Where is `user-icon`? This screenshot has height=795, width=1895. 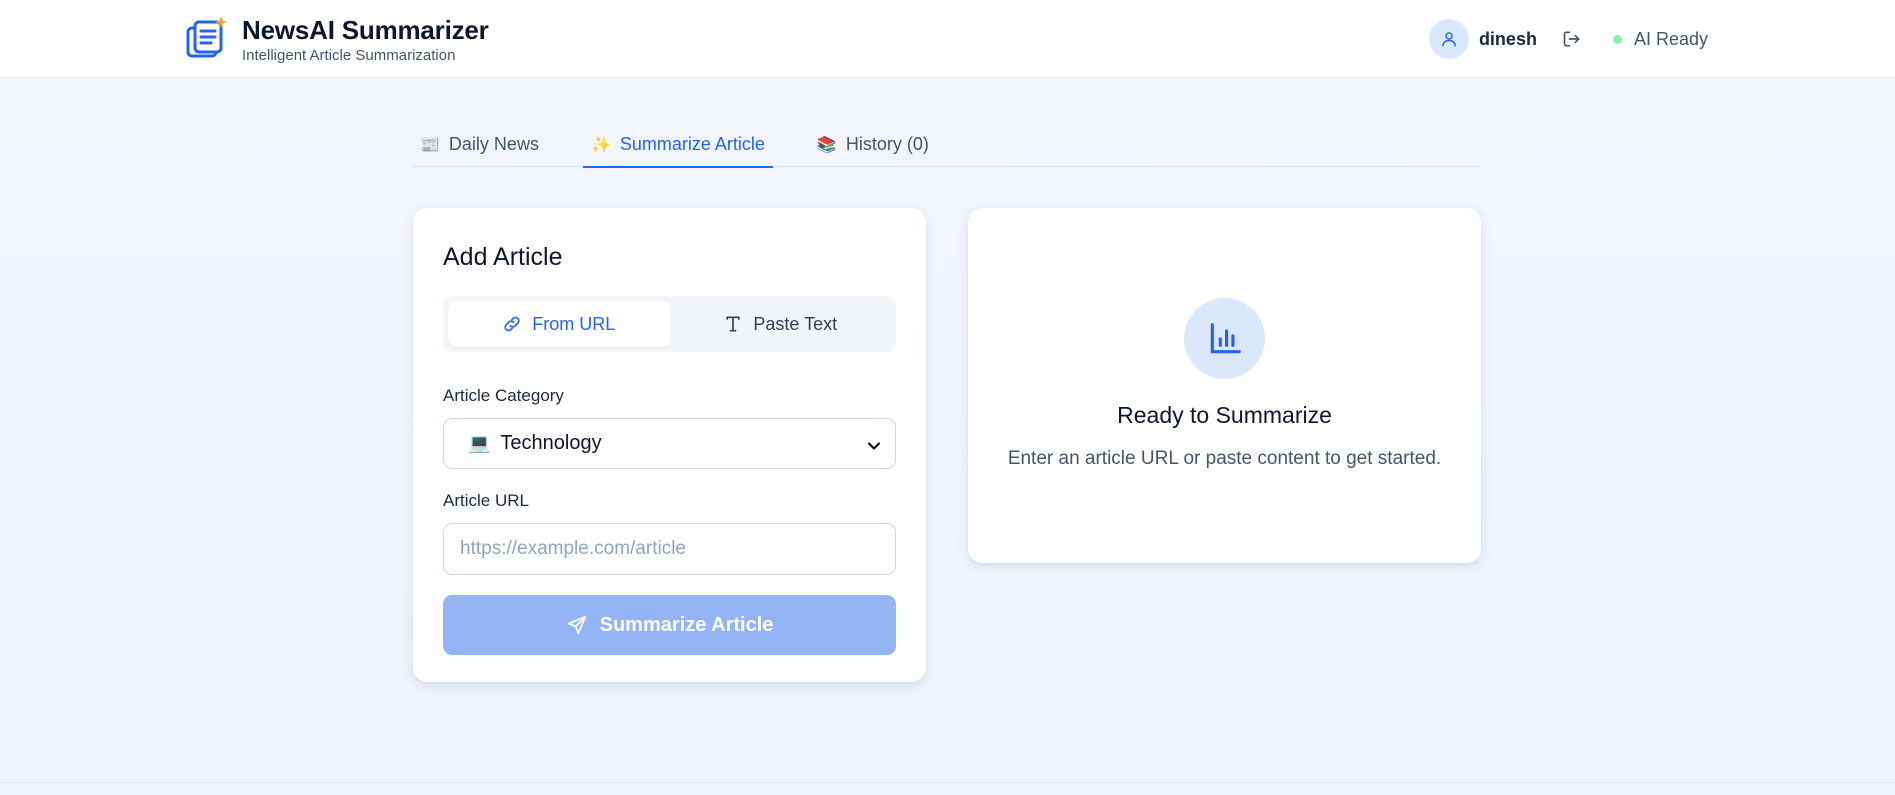 user-icon is located at coordinates (1449, 39).